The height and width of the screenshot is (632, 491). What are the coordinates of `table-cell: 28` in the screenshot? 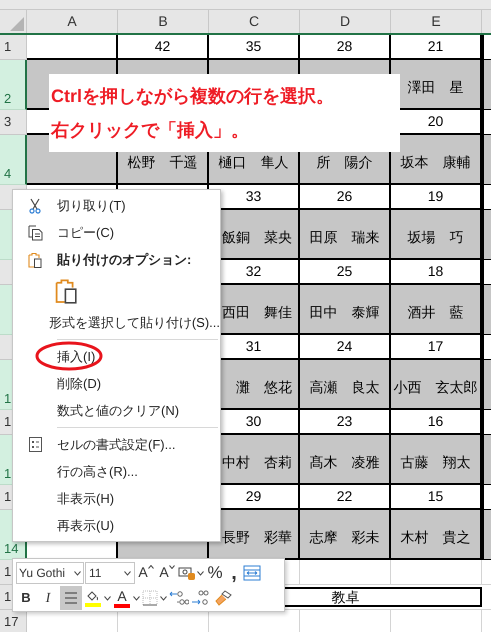 It's located at (345, 47).